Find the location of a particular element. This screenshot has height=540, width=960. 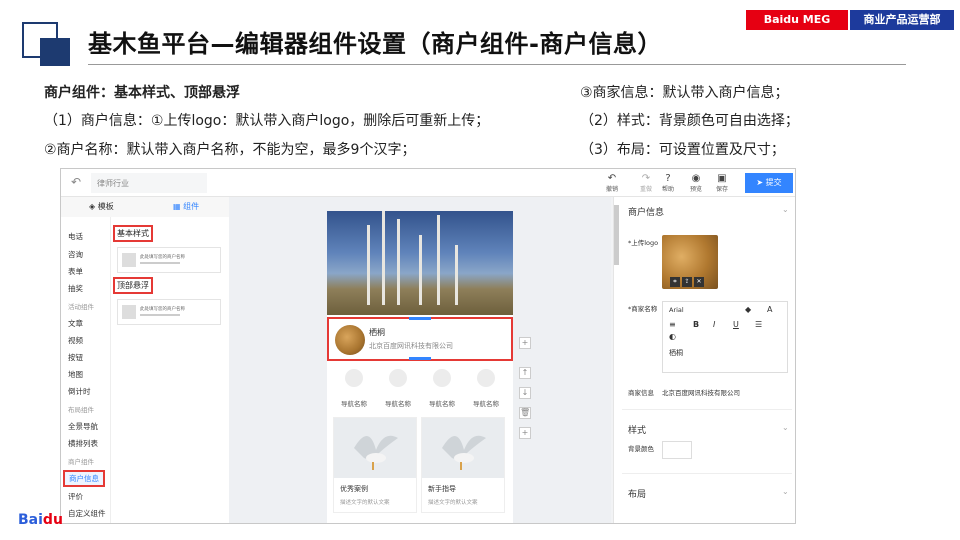

category-item-merchant-info: 商户信息 is located at coordinates (84, 478).